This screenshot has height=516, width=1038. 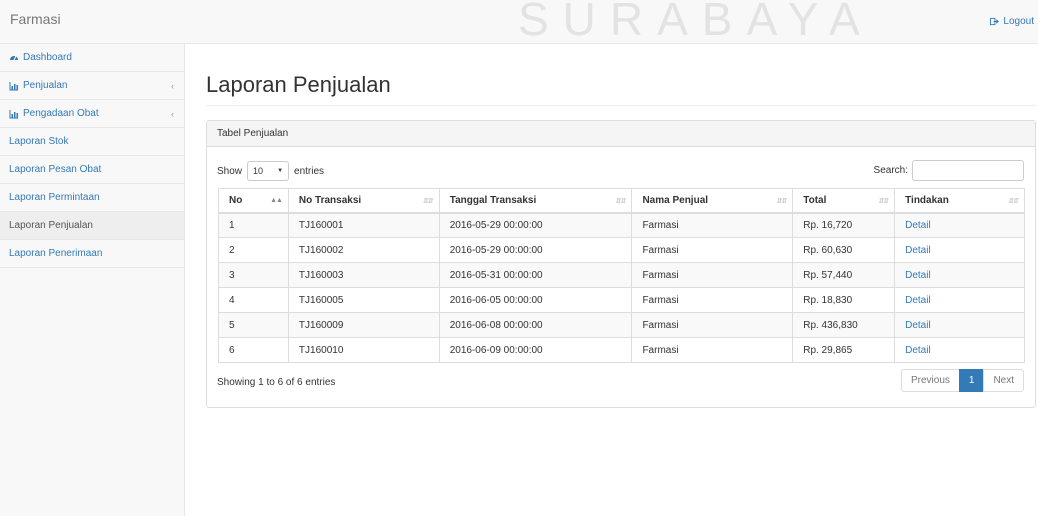 What do you see at coordinates (92, 142) in the screenshot?
I see `sidebar-item-laporan-stok: Laporan Stok` at bounding box center [92, 142].